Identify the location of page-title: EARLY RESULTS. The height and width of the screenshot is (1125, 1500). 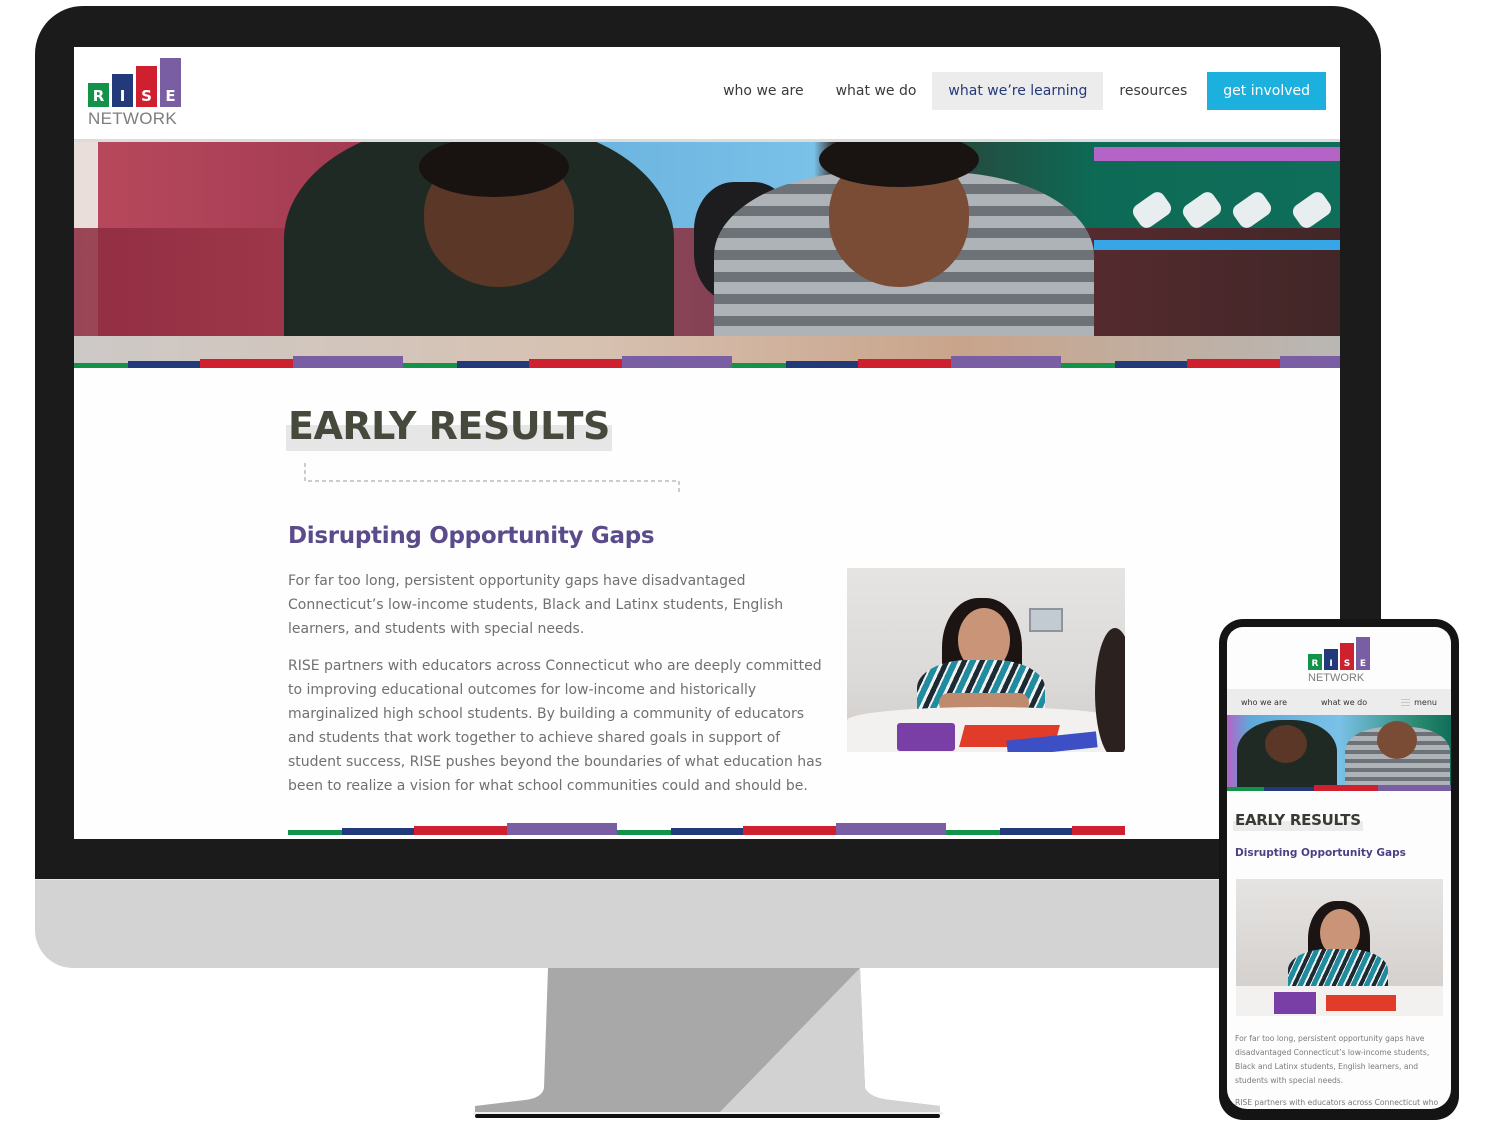
(449, 426).